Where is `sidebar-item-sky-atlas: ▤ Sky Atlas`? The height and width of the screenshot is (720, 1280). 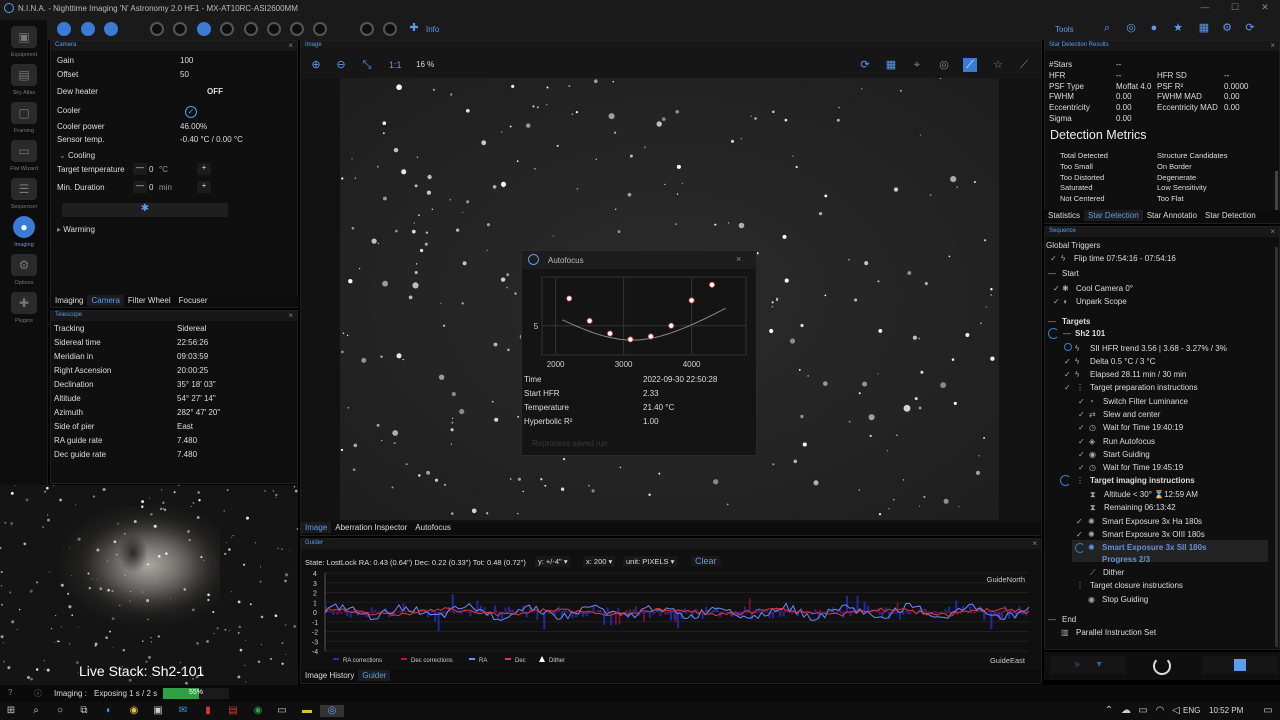 sidebar-item-sky-atlas: ▤ Sky Atlas is located at coordinates (24, 82).